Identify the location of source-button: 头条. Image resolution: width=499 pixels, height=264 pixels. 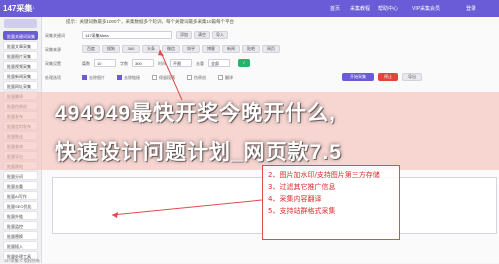
(151, 49).